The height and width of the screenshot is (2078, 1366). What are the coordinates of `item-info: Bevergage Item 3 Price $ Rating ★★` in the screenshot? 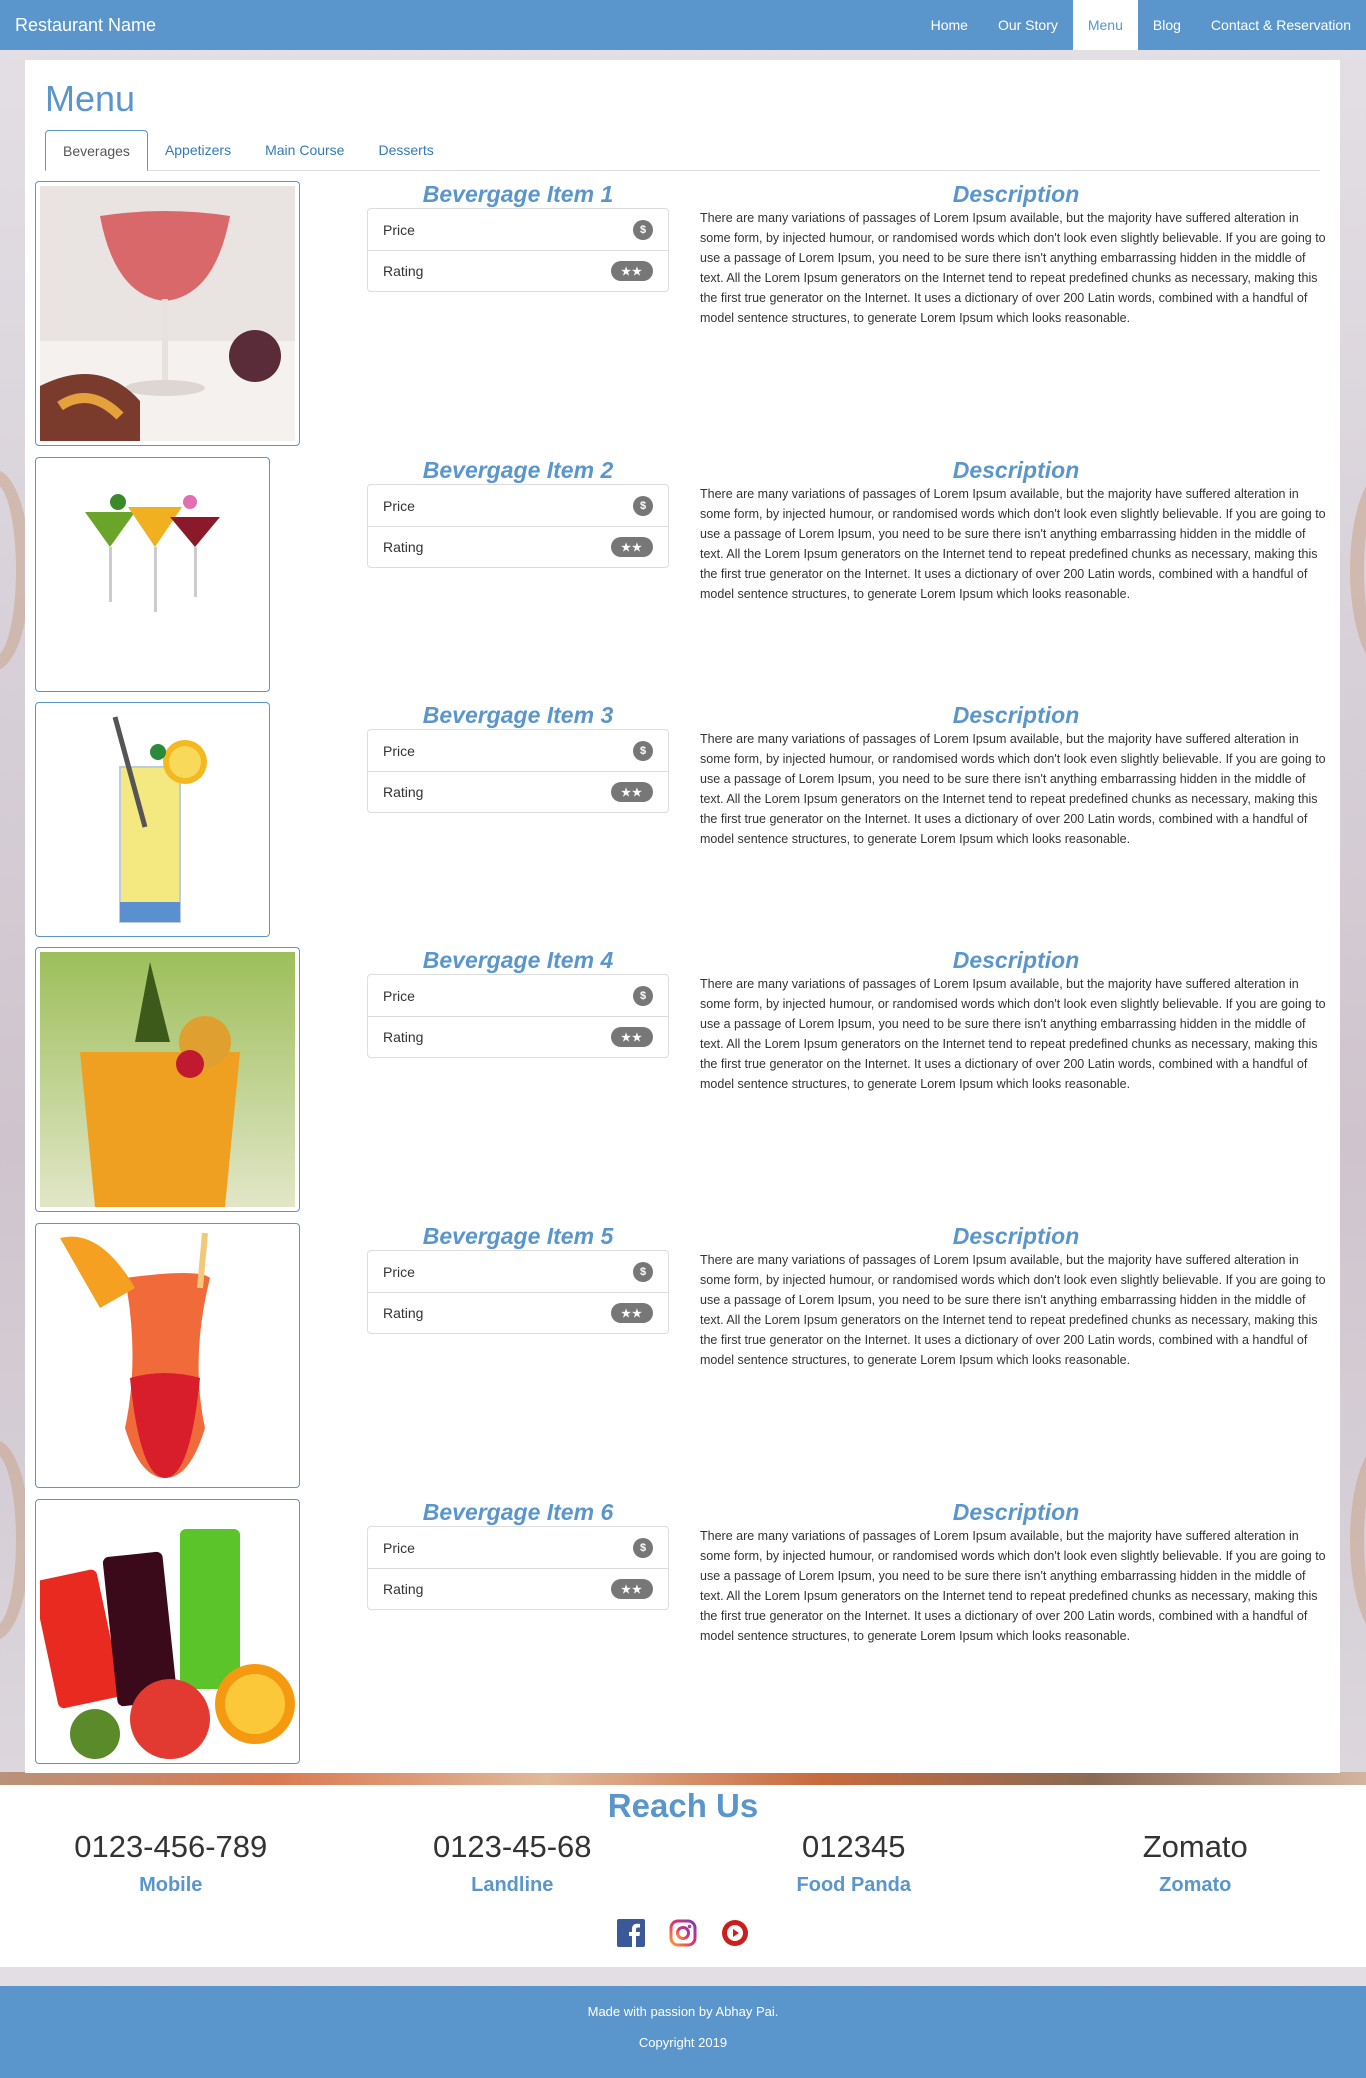 It's located at (518, 757).